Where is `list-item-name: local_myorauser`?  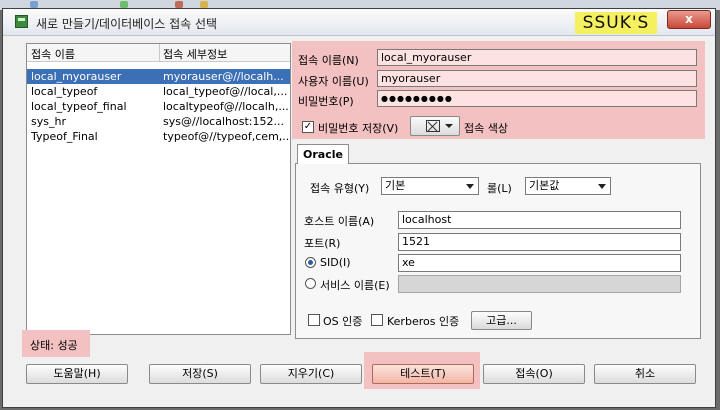 list-item-name: local_myorauser is located at coordinates (76, 76).